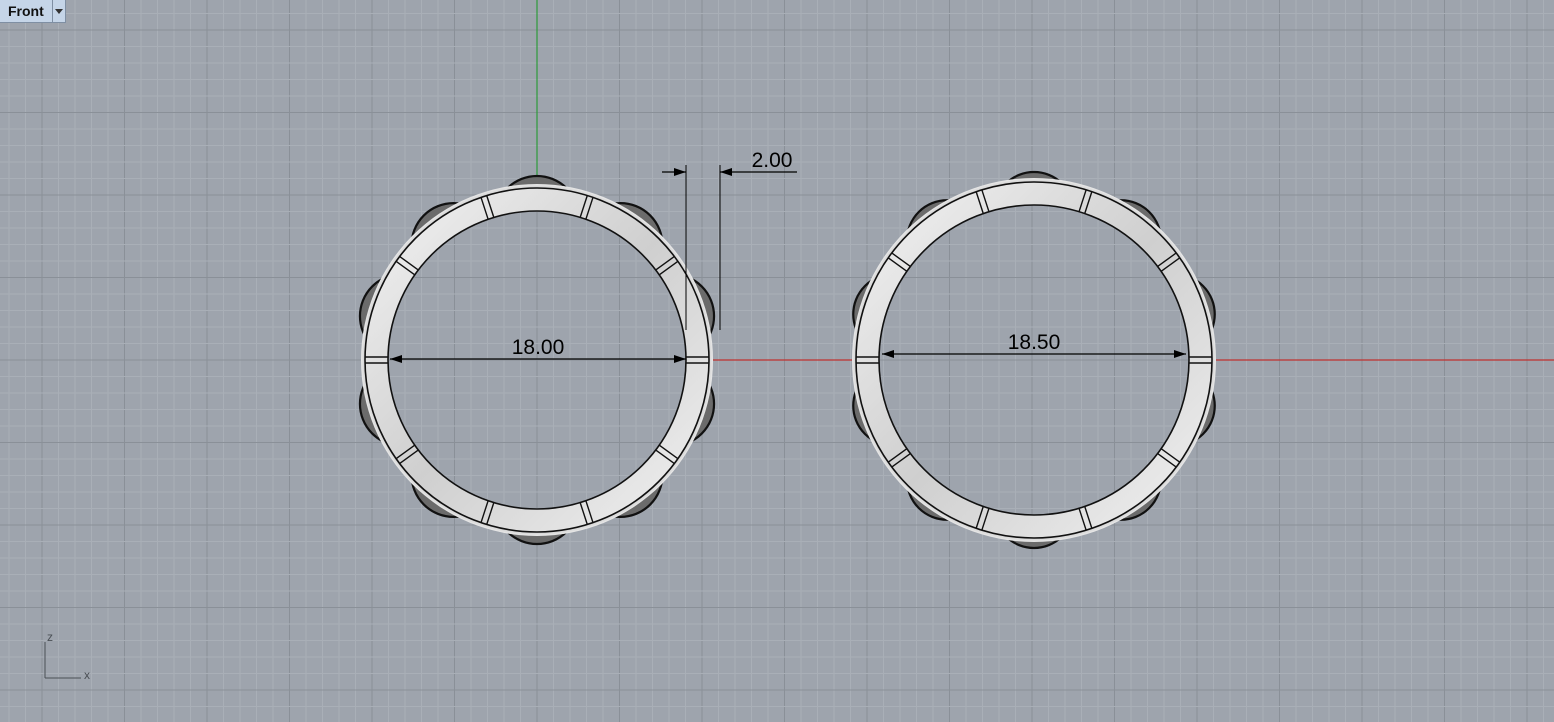 This screenshot has height=722, width=1554. I want to click on viewport-title-tab: Front, so click(33, 11).